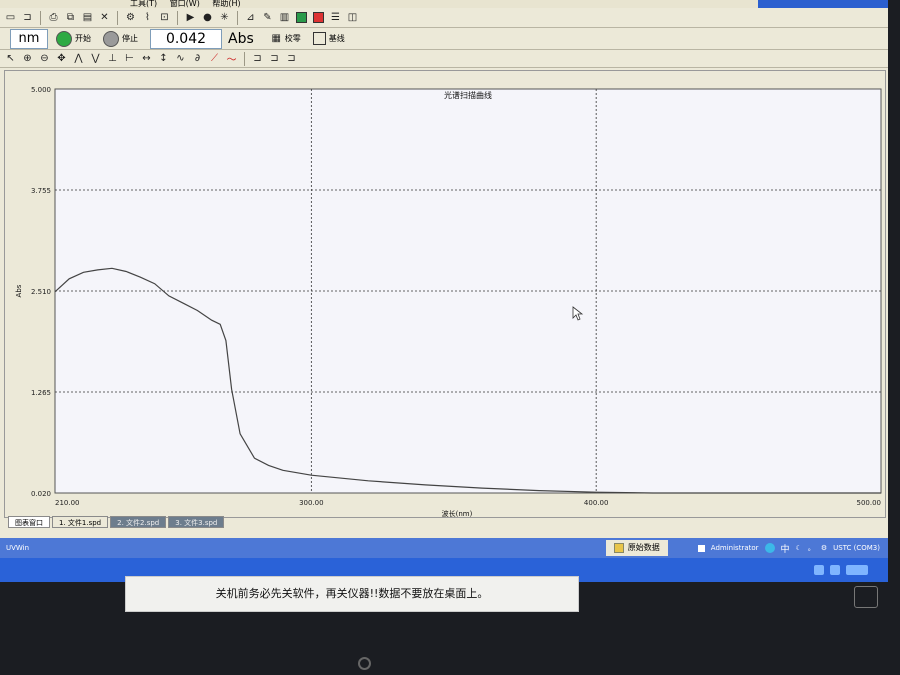  I want to click on raw-data-panel: 原始数据, so click(636, 548).